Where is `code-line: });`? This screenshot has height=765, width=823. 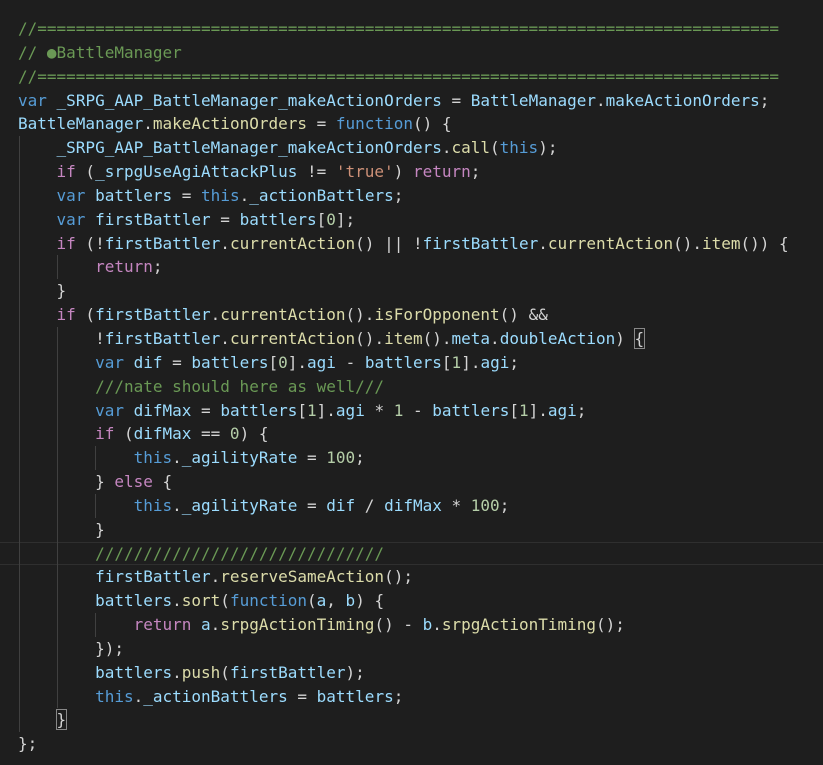 code-line: }); is located at coordinates (418, 648).